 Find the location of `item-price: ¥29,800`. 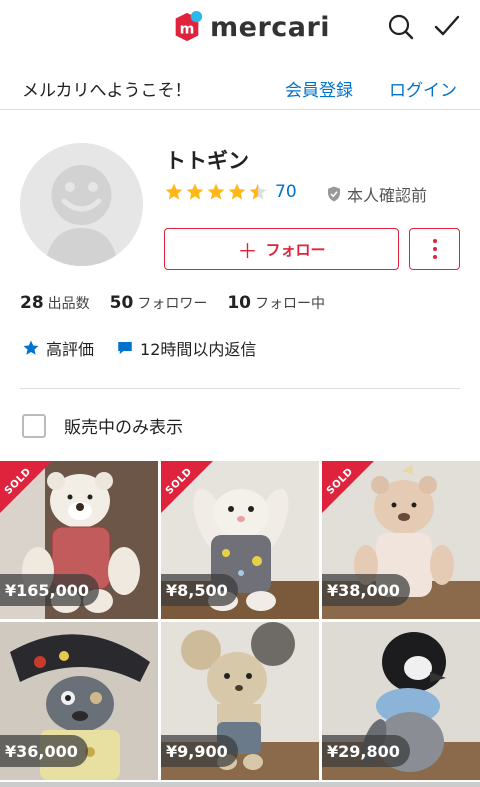

item-price: ¥29,800 is located at coordinates (366, 751).